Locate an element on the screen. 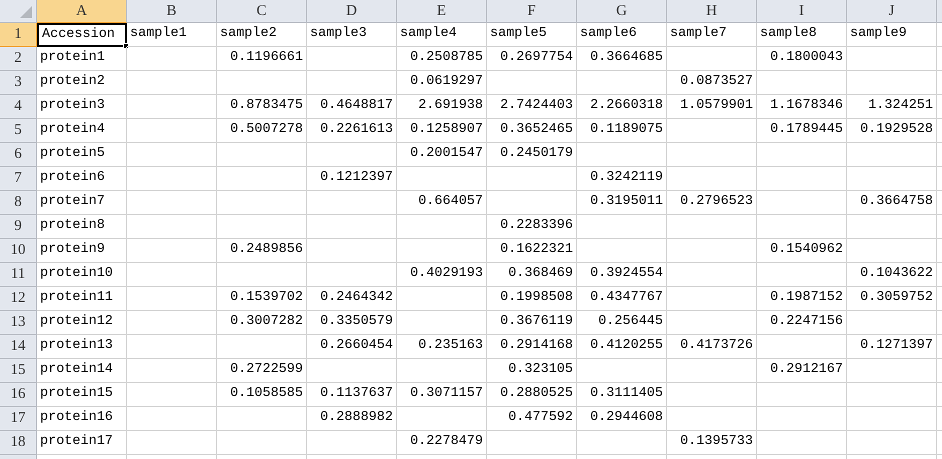 This screenshot has height=459, width=942. table-cell: 0.368469 is located at coordinates (532, 275).